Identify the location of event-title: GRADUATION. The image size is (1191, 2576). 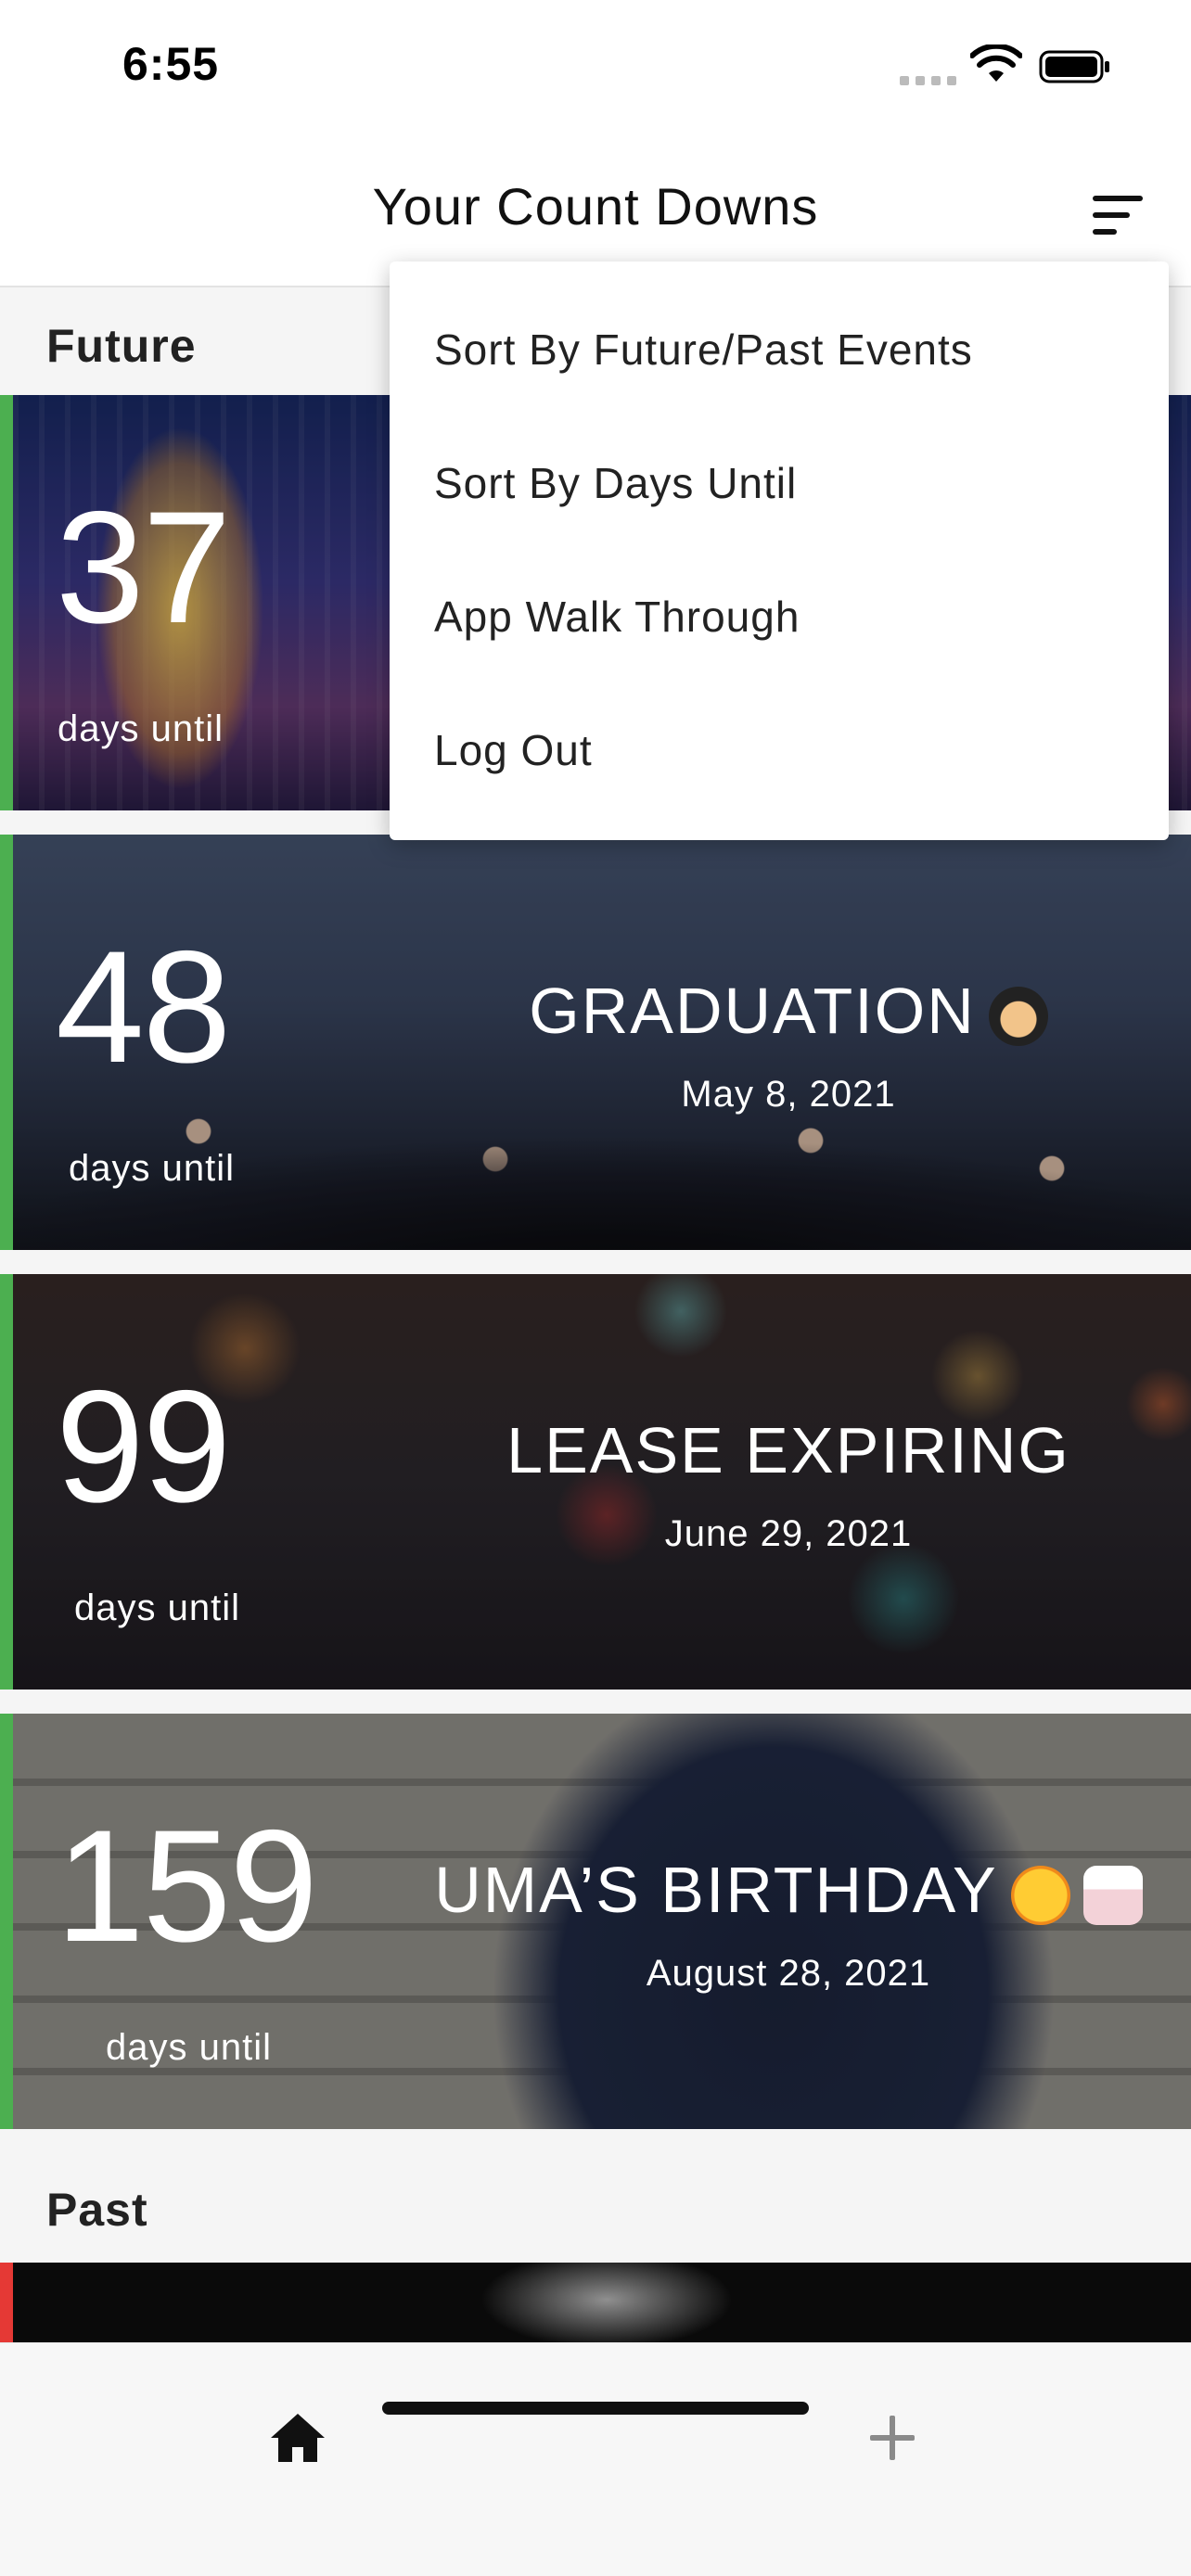
(788, 1011).